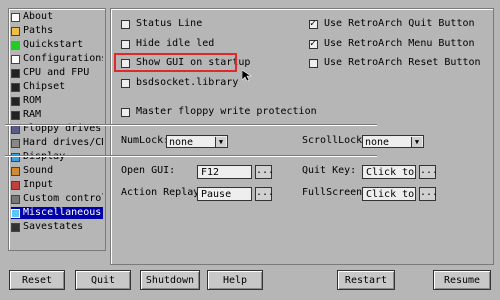  Describe the element at coordinates (148, 170) in the screenshot. I see `open-gui-label: Open GUI:` at that location.